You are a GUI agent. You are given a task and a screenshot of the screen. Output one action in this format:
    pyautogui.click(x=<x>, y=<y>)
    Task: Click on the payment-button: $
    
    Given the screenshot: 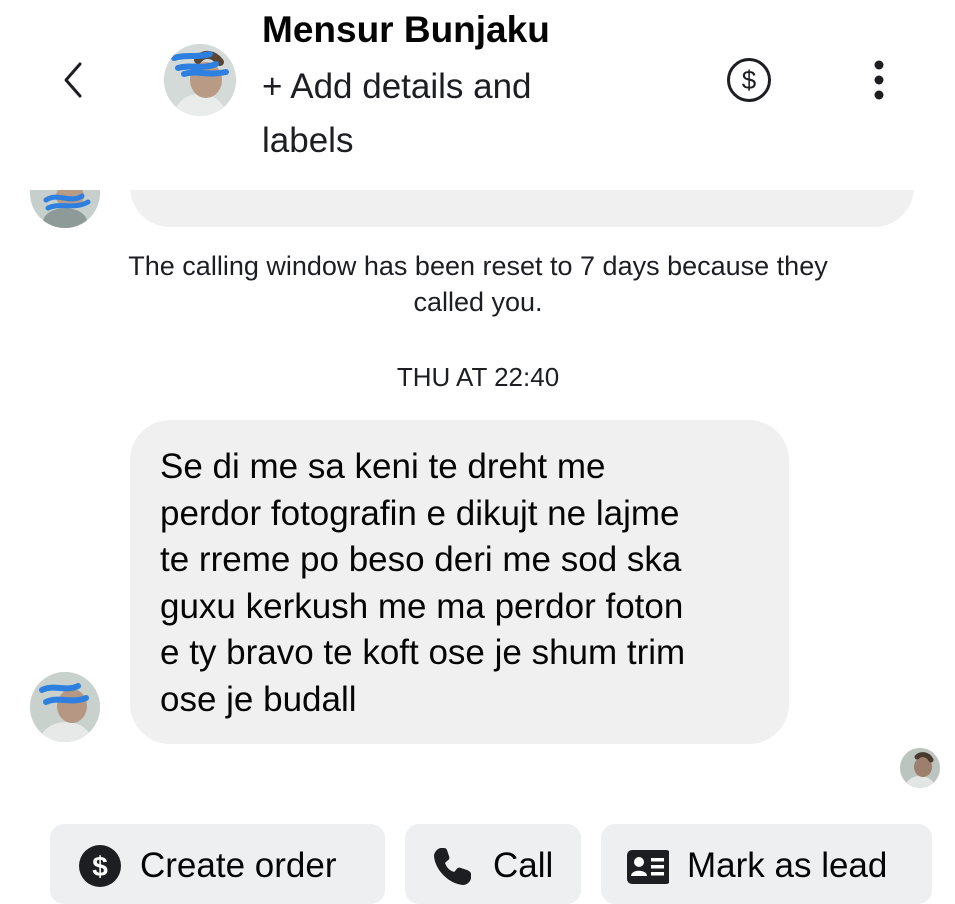 What is the action you would take?
    pyautogui.click(x=749, y=80)
    